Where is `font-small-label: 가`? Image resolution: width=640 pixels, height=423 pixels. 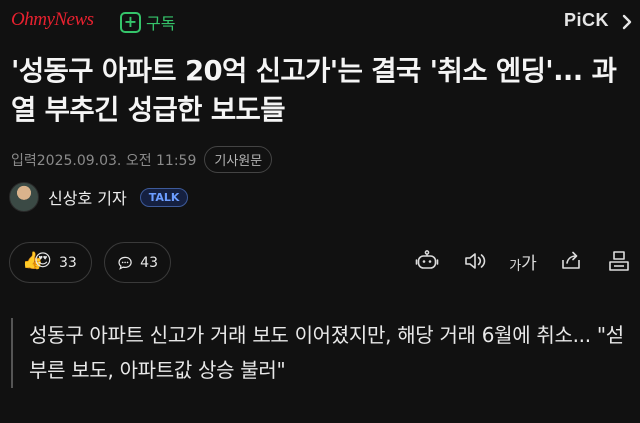 font-small-label: 가 is located at coordinates (515, 266).